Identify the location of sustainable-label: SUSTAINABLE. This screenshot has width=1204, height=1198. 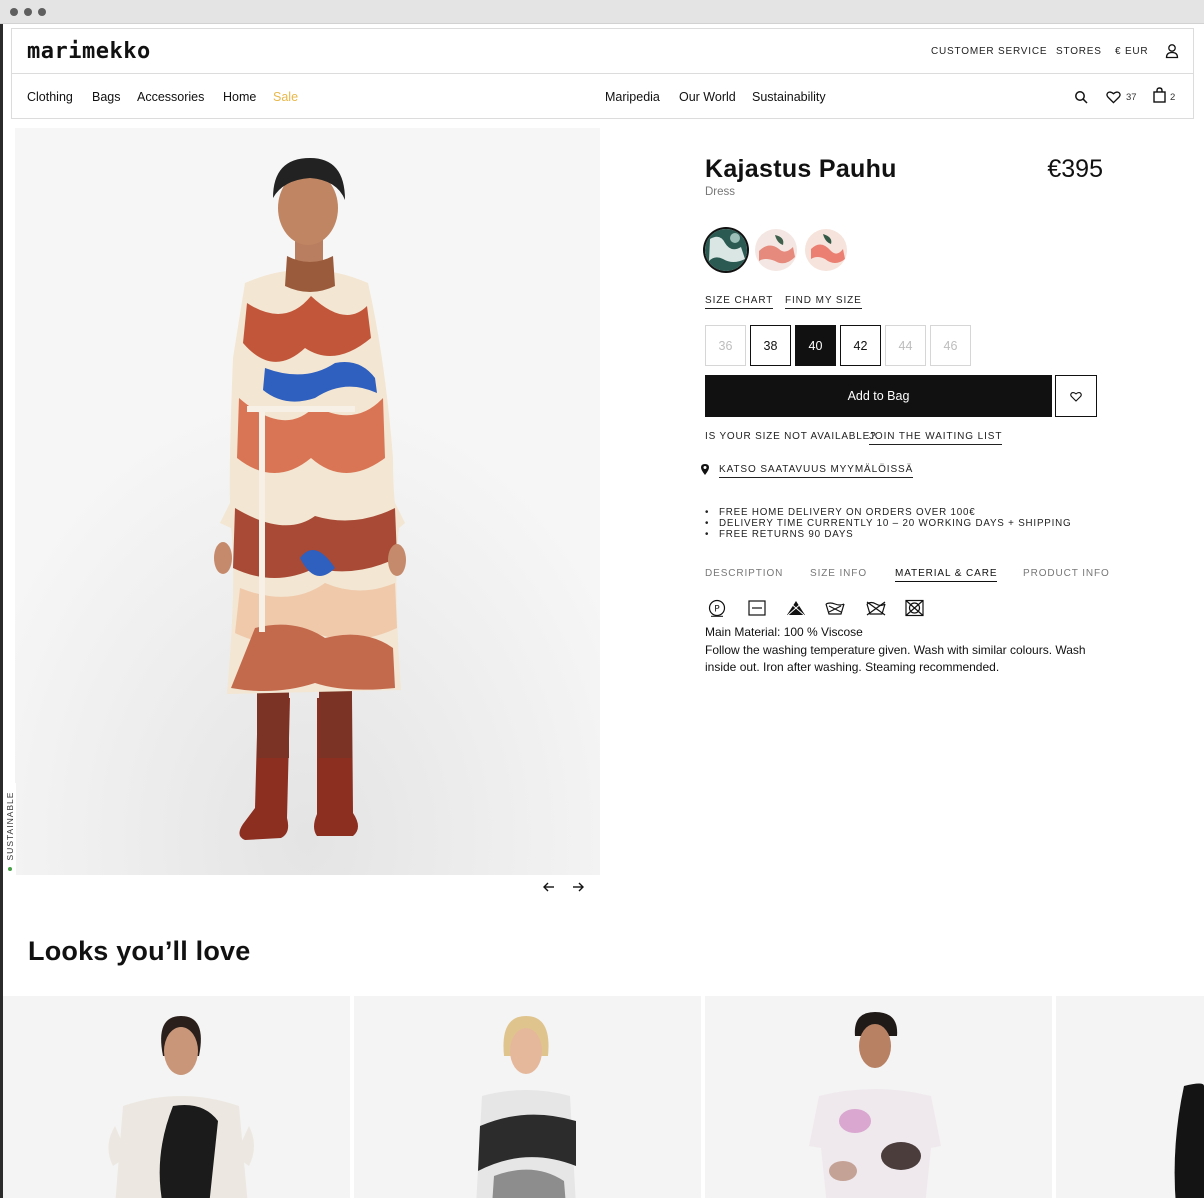
(10, 826).